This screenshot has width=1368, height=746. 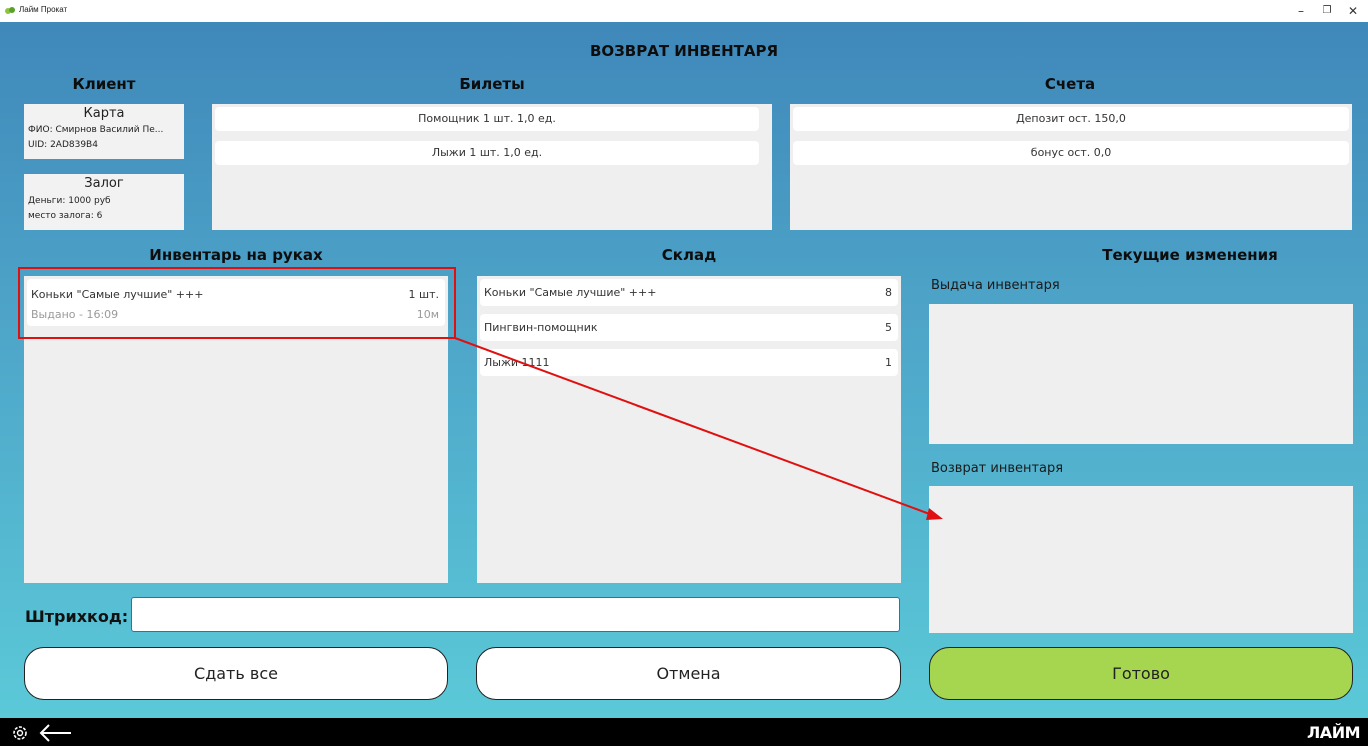 What do you see at coordinates (117, 294) in the screenshot?
I see `inventory-item-name: Коньки "Самые лучшие" +++` at bounding box center [117, 294].